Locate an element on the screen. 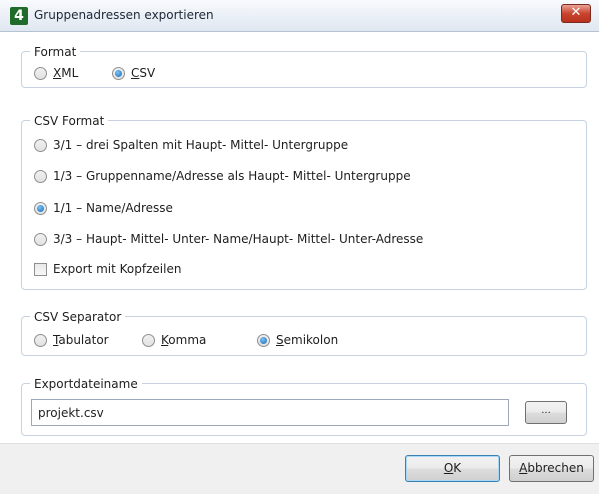 The width and height of the screenshot is (599, 494). csv-format-option-1-1: 1/1 – Name/Adresse is located at coordinates (103, 208).